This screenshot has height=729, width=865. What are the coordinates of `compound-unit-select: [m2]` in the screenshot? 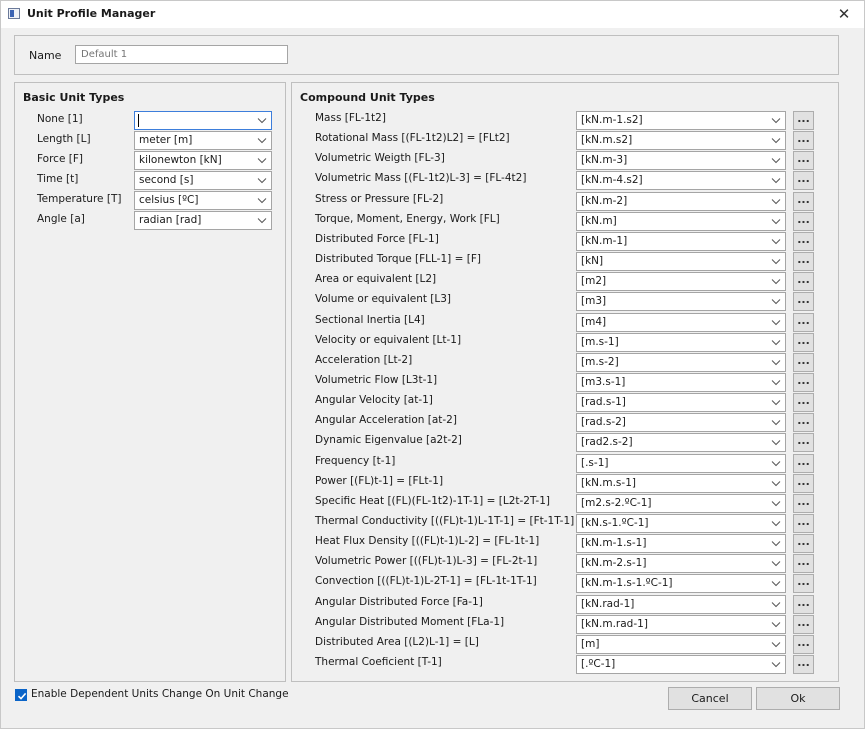 It's located at (681, 282).